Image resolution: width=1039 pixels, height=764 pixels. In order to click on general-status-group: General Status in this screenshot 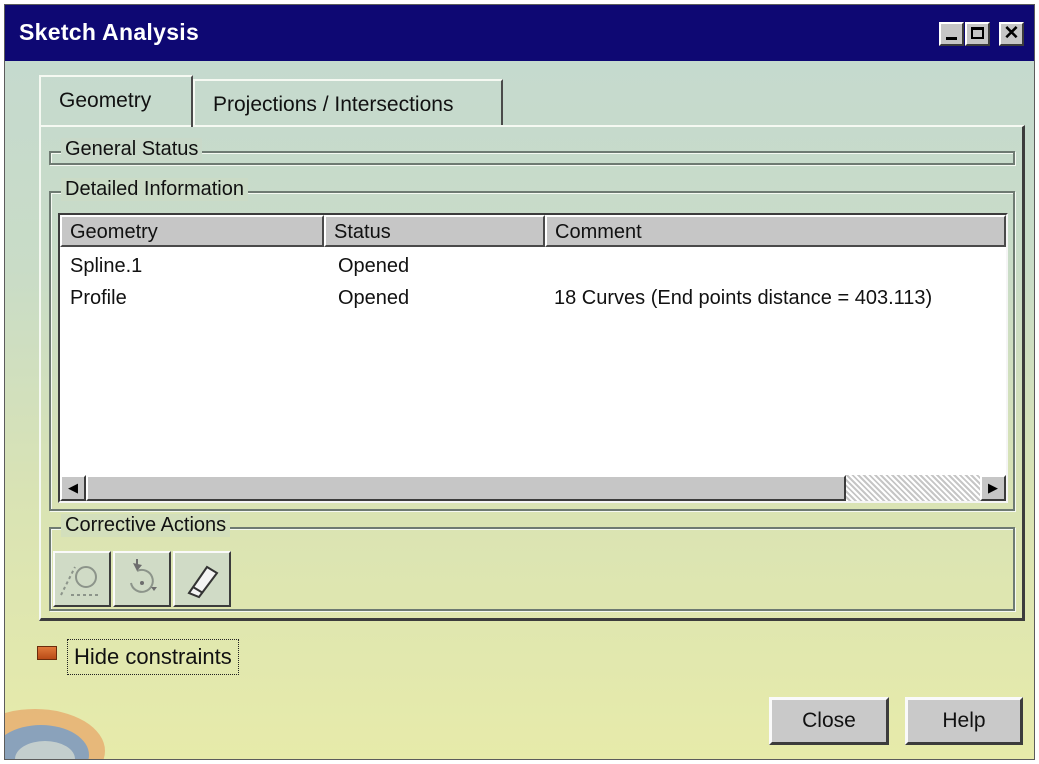, I will do `click(532, 151)`.